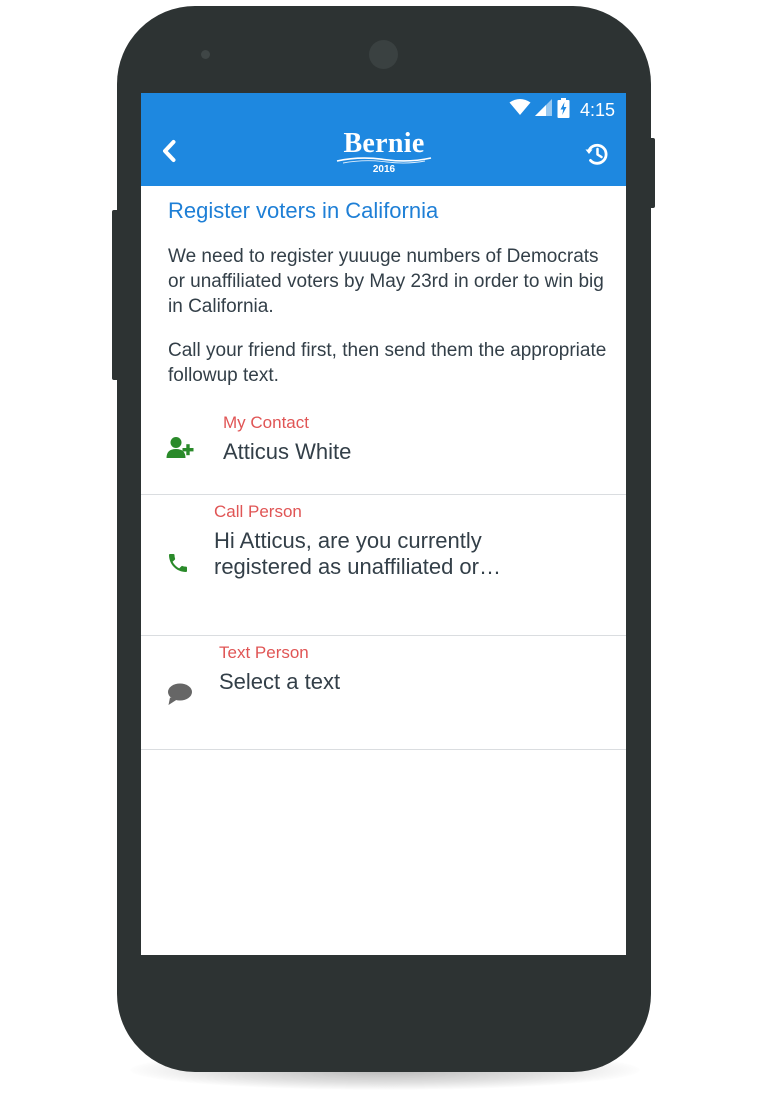 Image resolution: width=757 pixels, height=1102 pixels. I want to click on signal-icon, so click(543, 110).